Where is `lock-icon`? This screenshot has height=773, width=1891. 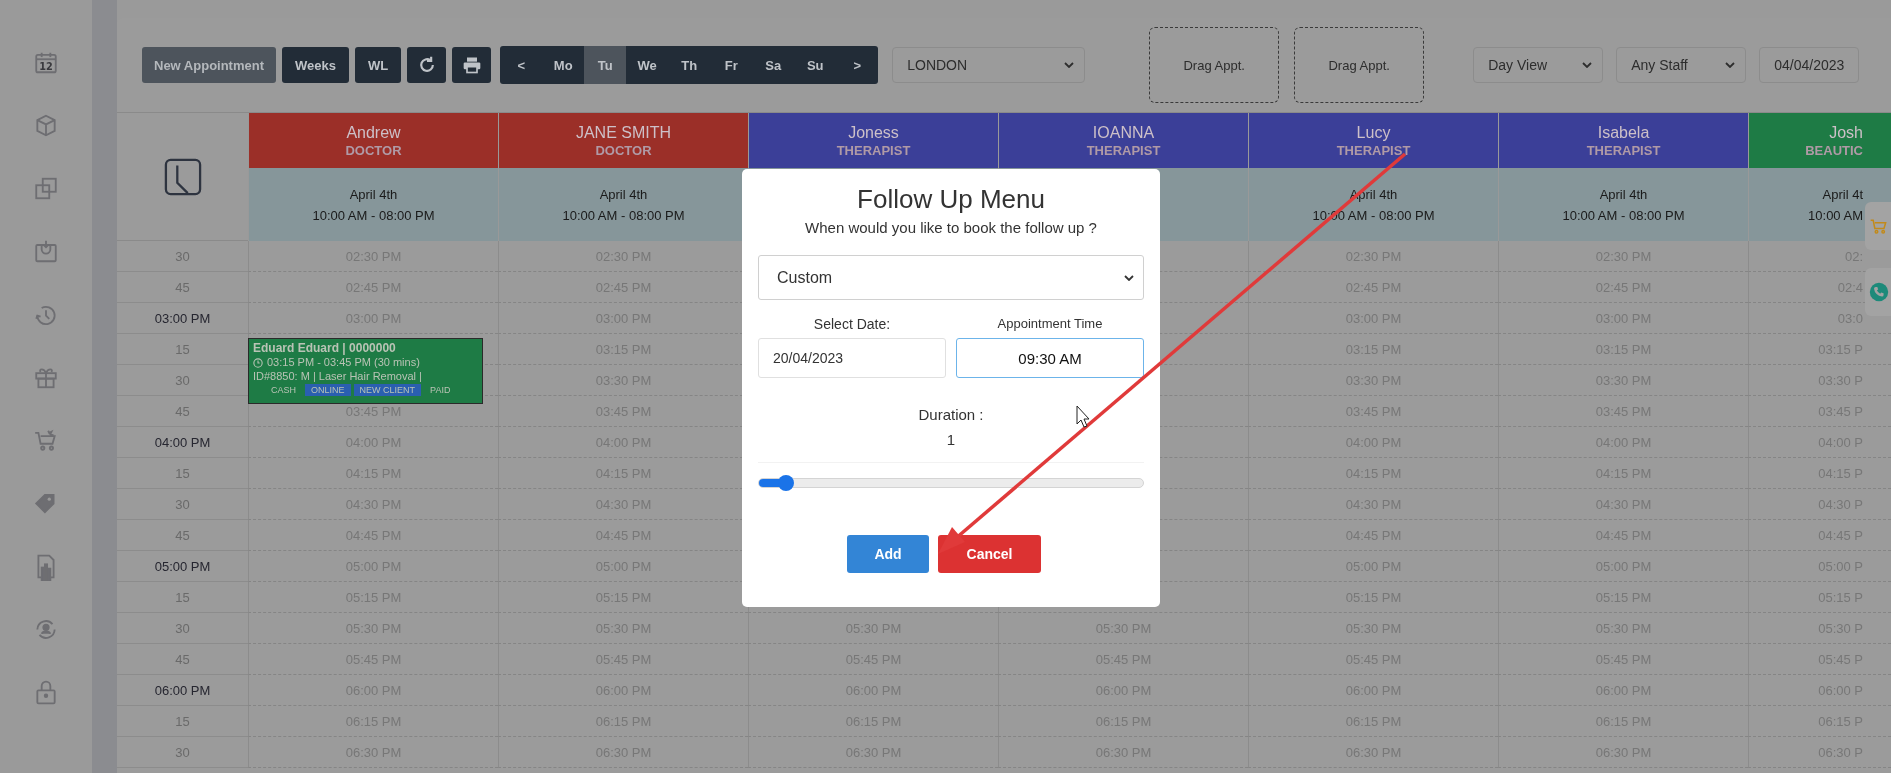
lock-icon is located at coordinates (46, 692).